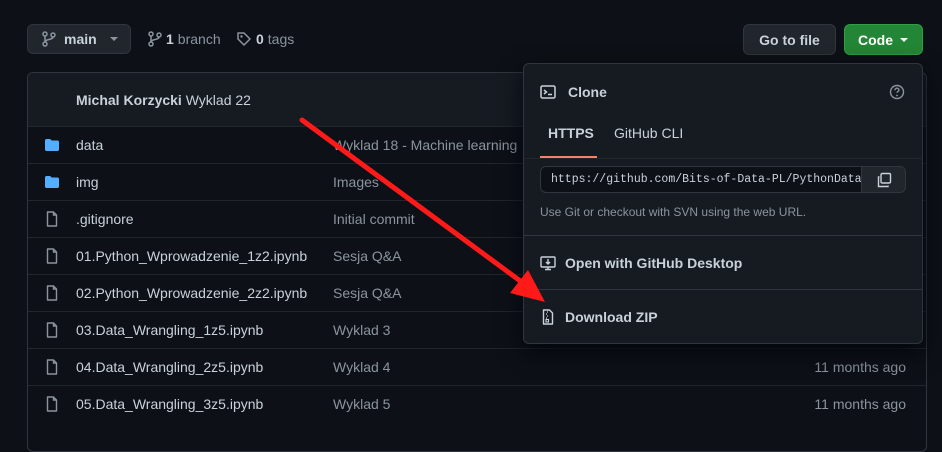 The width and height of the screenshot is (942, 452). I want to click on commit-message: Images, so click(356, 182).